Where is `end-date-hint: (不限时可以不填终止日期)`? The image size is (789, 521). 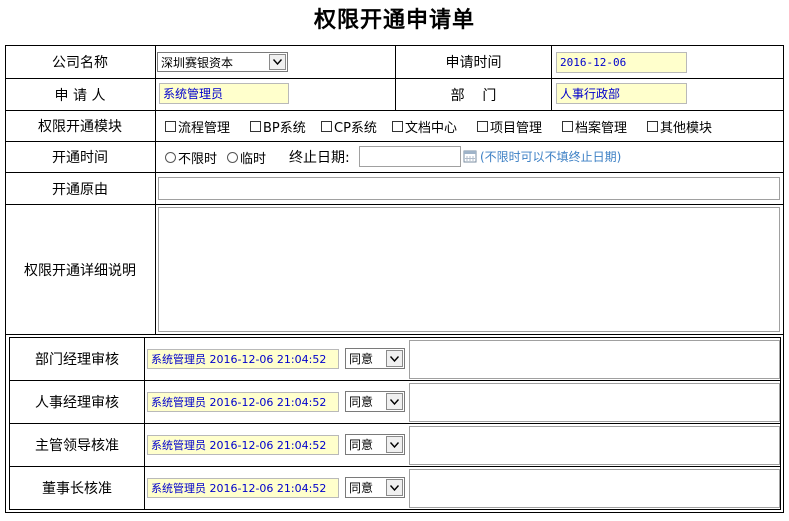 end-date-hint: (不限时可以不填终止日期) is located at coordinates (551, 157).